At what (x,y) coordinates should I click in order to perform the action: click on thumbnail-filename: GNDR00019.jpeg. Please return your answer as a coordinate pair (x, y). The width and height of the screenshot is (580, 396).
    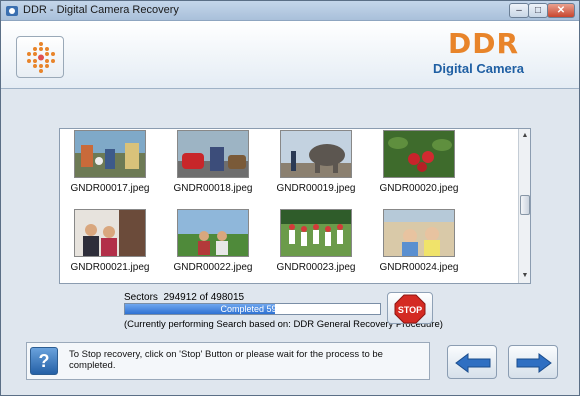
    Looking at the image, I should click on (316, 188).